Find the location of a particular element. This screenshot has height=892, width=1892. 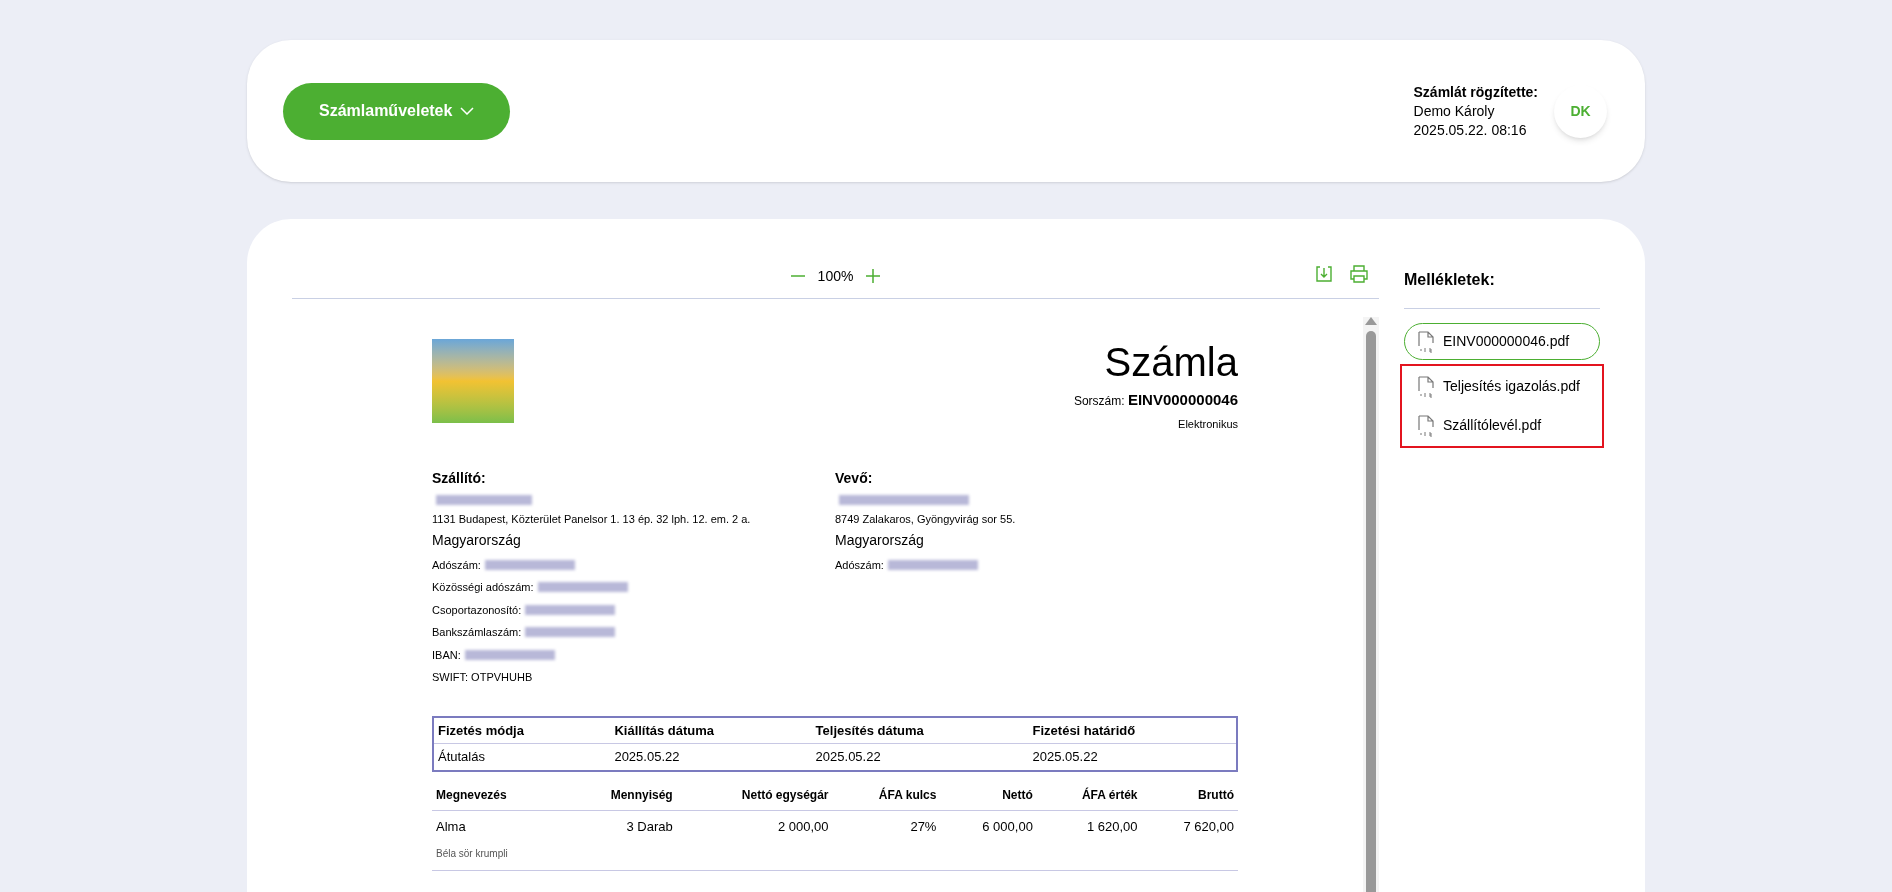

table-header: Nettó is located at coordinates (988, 794).